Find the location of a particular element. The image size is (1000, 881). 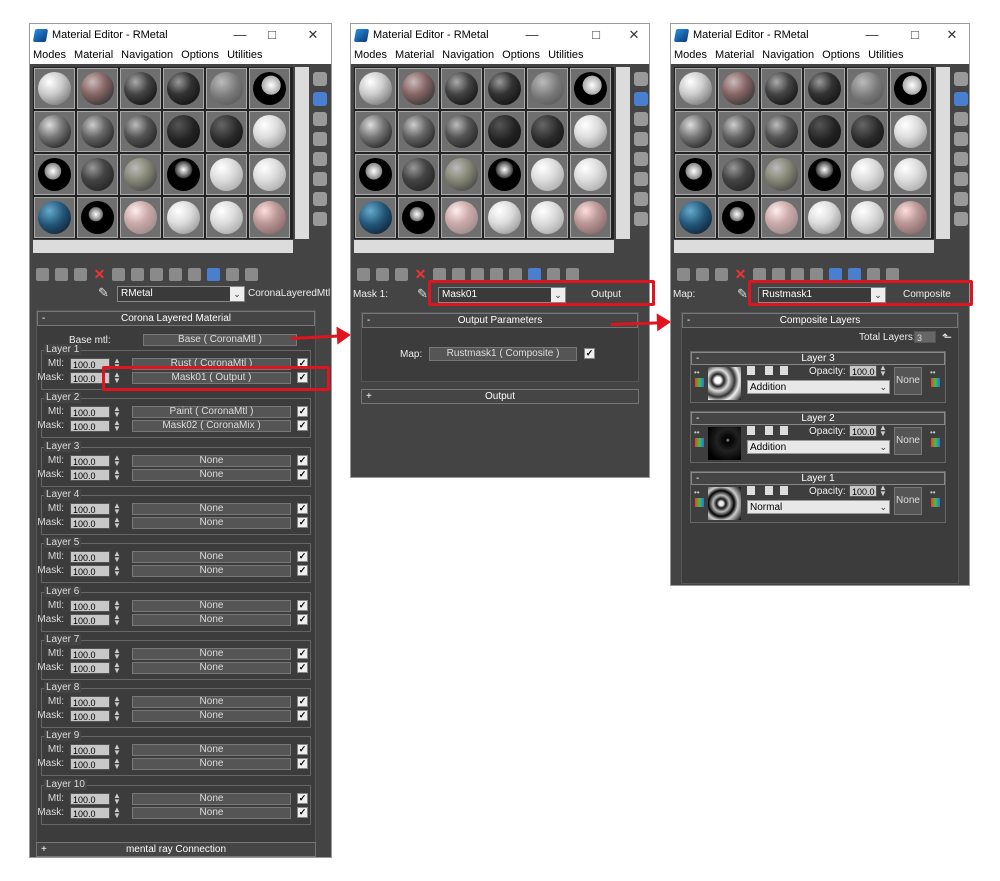

mask-amount-field: 100.0 is located at coordinates (90, 571).